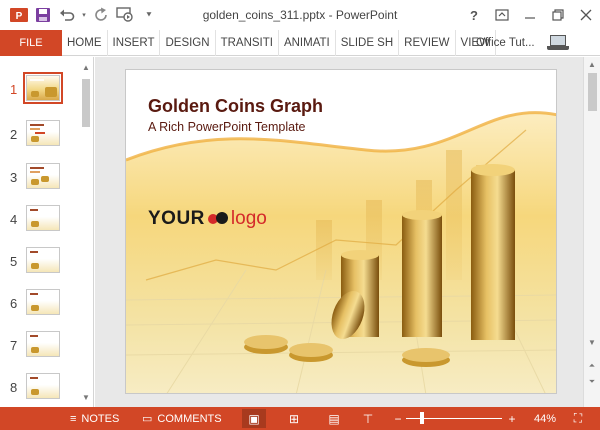 This screenshot has width=600, height=430. I want to click on status-bar: ≡ NOTES ▭ COMMENTS ▣ ⊞ ▤ ⊤ − + 44% ⛶, so click(300, 418).